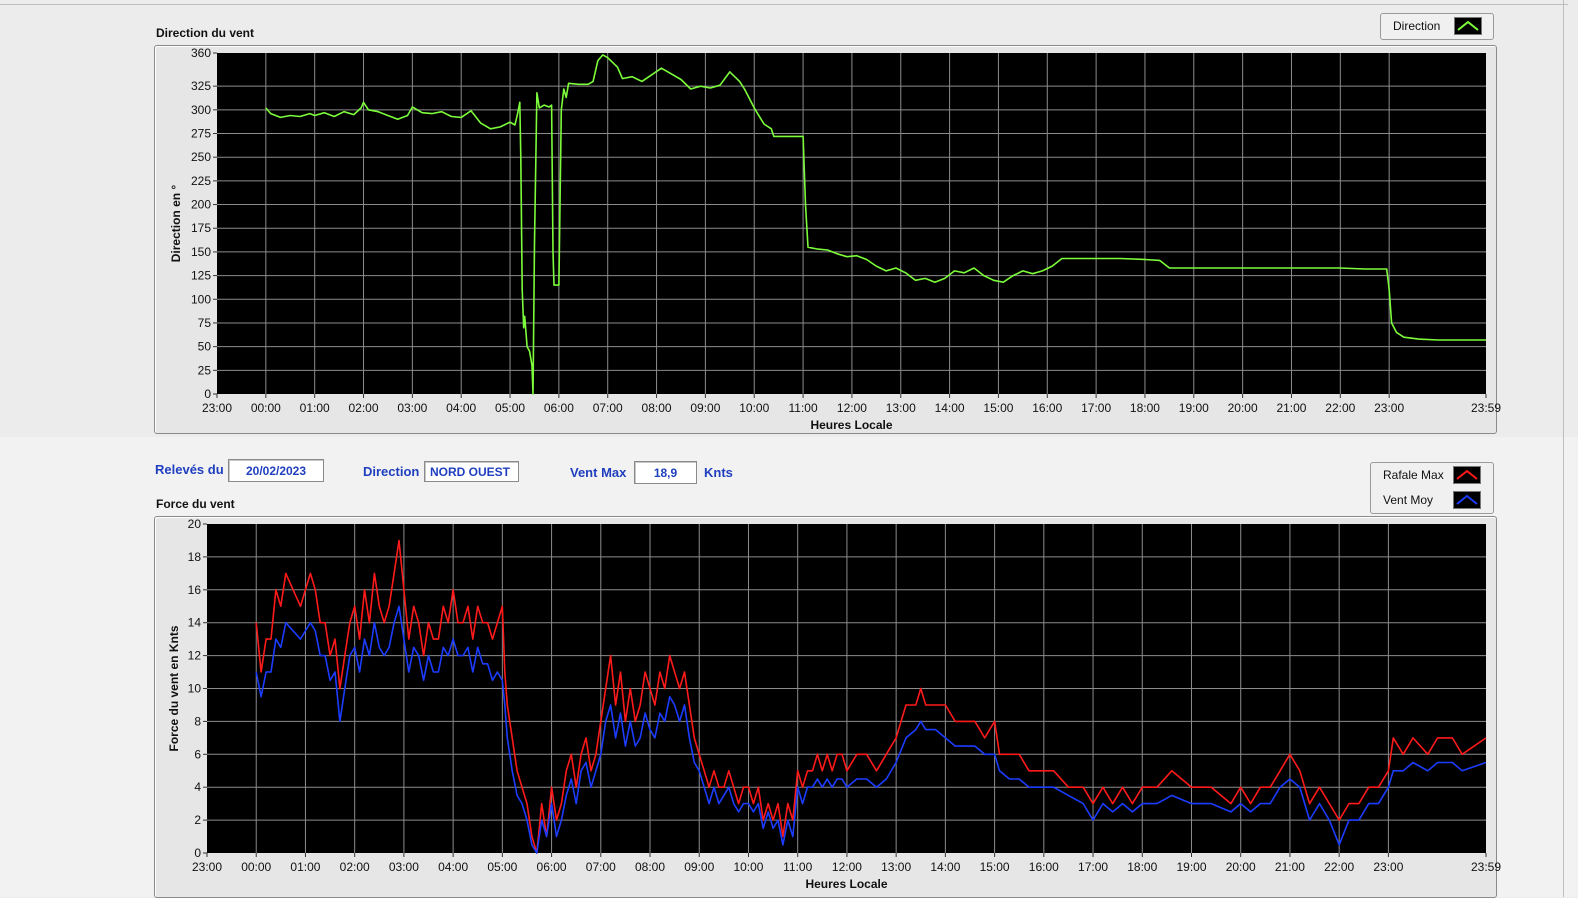 The height and width of the screenshot is (898, 1578). Describe the element at coordinates (1191, 867) in the screenshot. I see `x-tick-label: 19:00` at that location.